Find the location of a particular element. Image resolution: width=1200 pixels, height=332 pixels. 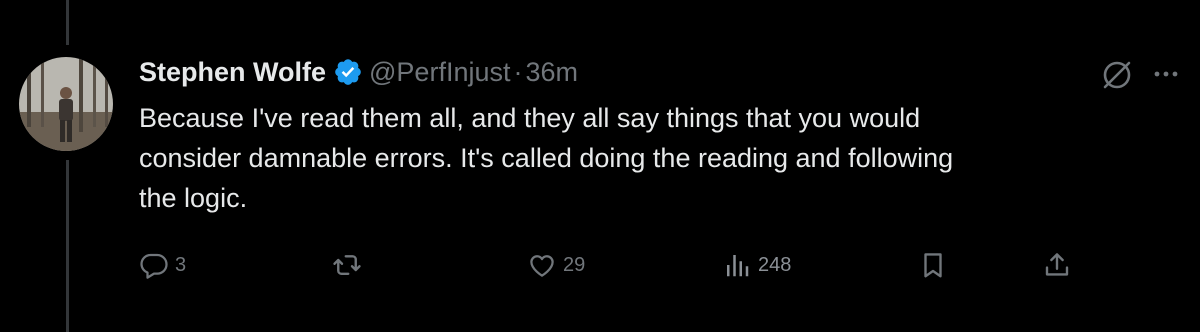

views-button: 248 is located at coordinates (756, 265).